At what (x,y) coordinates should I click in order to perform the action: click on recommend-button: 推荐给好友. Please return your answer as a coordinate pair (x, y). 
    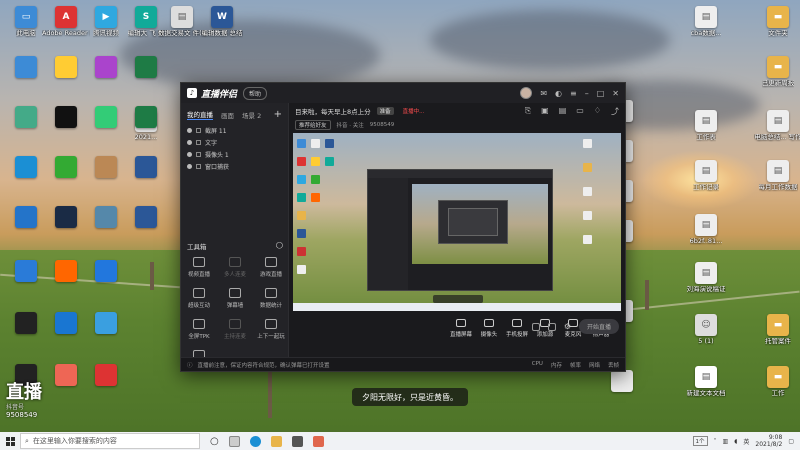
    Looking at the image, I should click on (313, 125).